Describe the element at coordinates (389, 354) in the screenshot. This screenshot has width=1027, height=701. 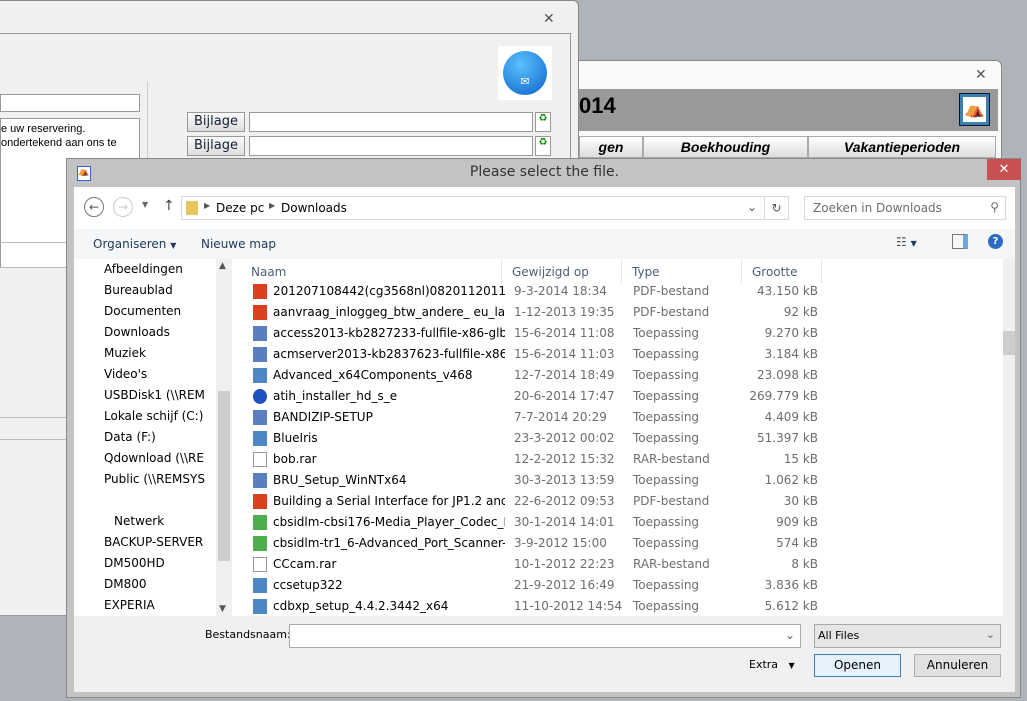
I see `file-name: acmserver2013-kb2837623-fullfile-x86-glb` at that location.